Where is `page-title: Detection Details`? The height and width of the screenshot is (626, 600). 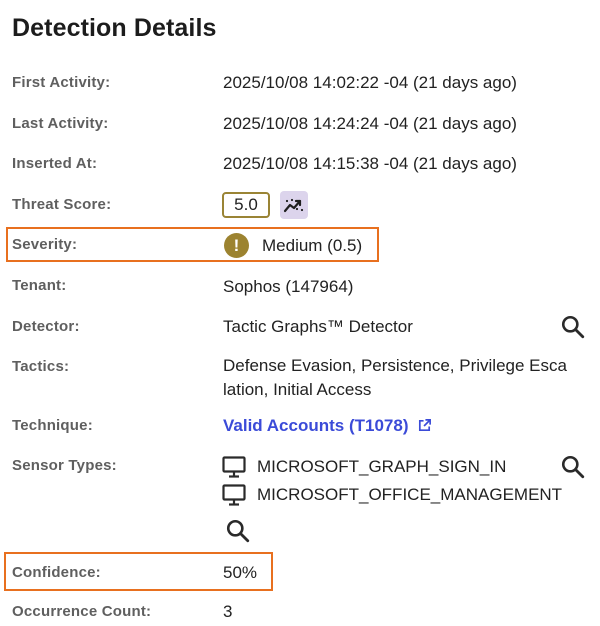 page-title: Detection Details is located at coordinates (114, 28).